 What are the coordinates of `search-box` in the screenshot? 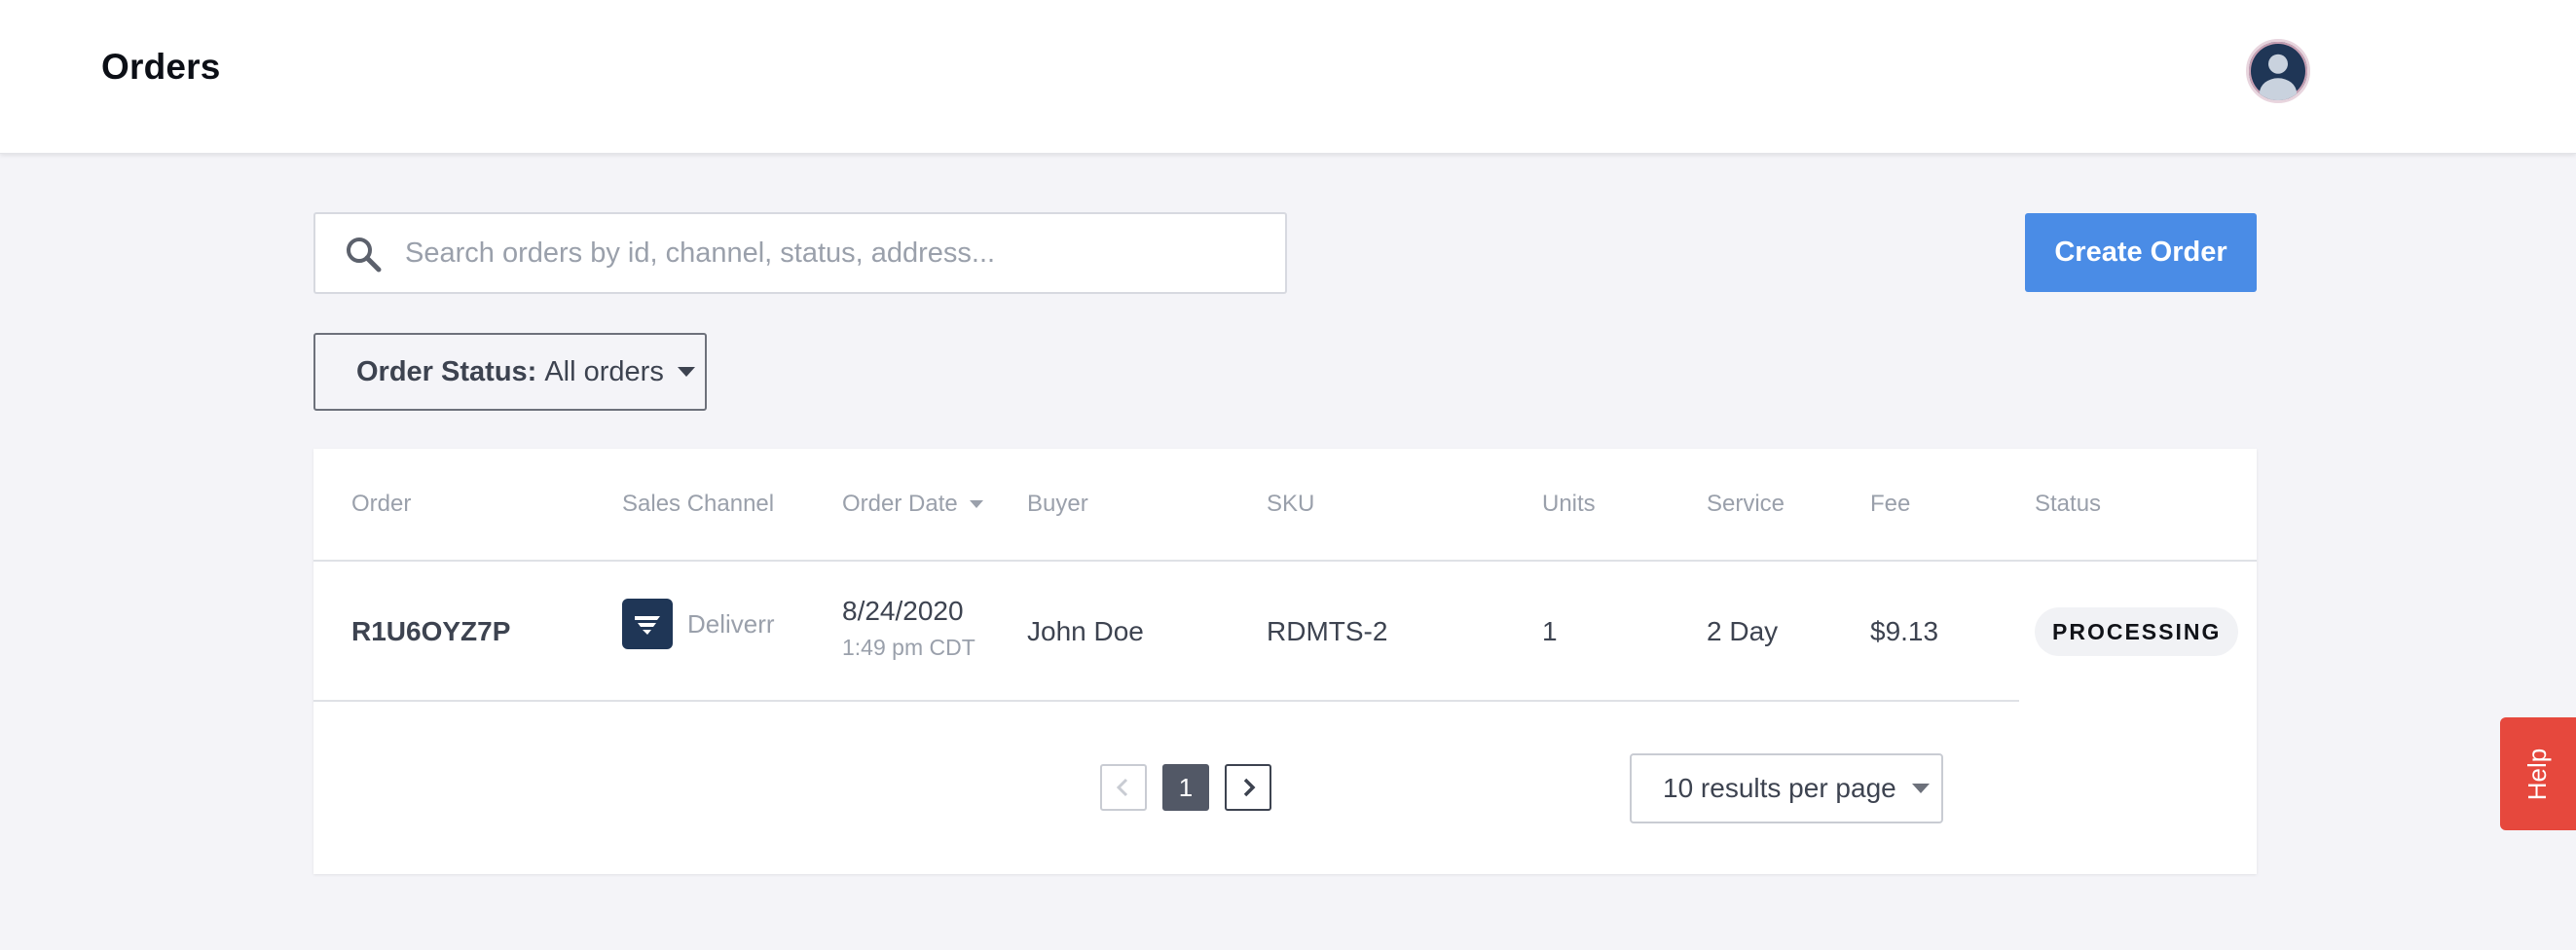 It's located at (800, 253).